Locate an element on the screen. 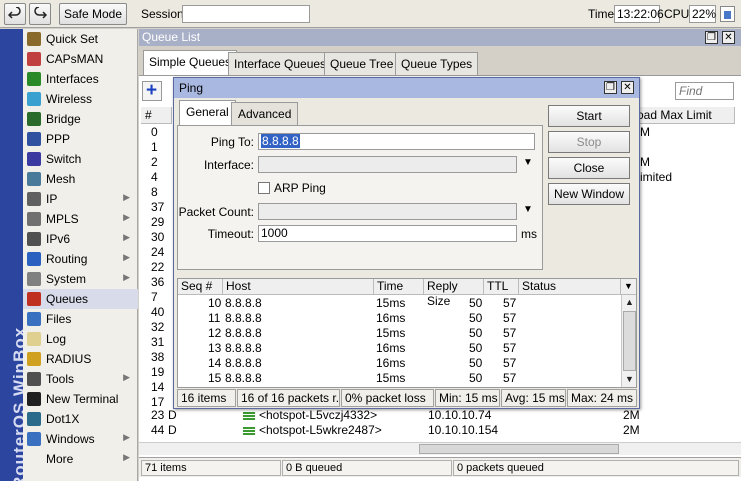 This screenshot has height=481, width=741. menu-item-bridge: Bridge is located at coordinates (80, 119).